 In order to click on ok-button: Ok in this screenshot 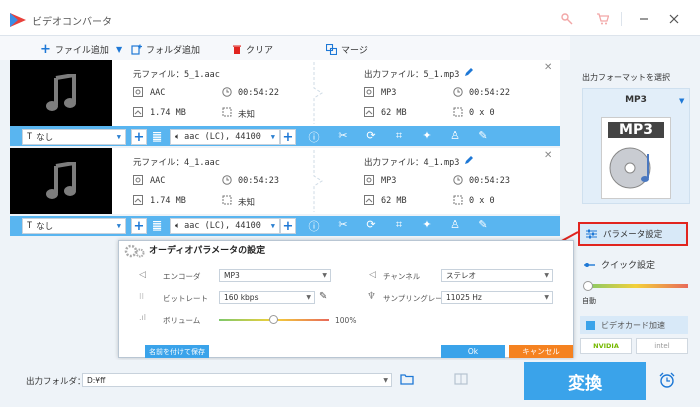, I will do `click(473, 351)`.